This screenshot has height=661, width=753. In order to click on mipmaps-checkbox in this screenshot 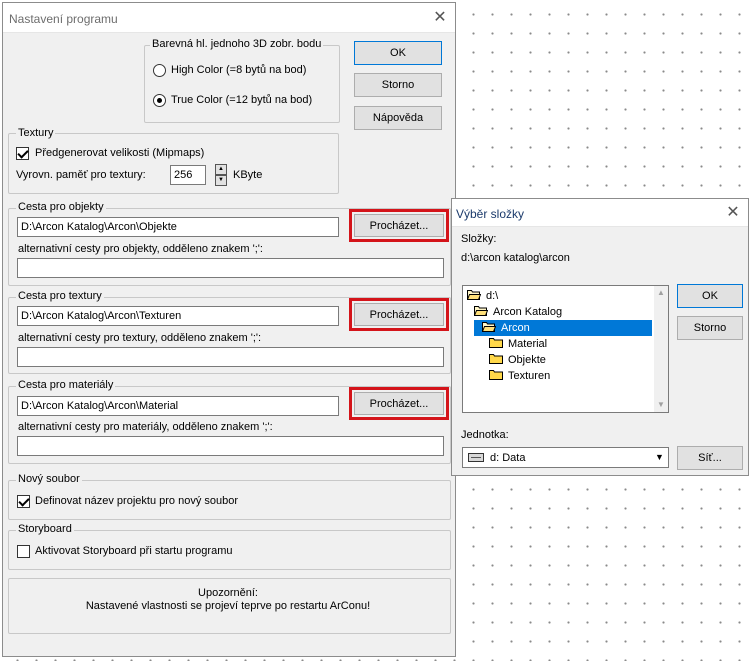, I will do `click(22, 153)`.